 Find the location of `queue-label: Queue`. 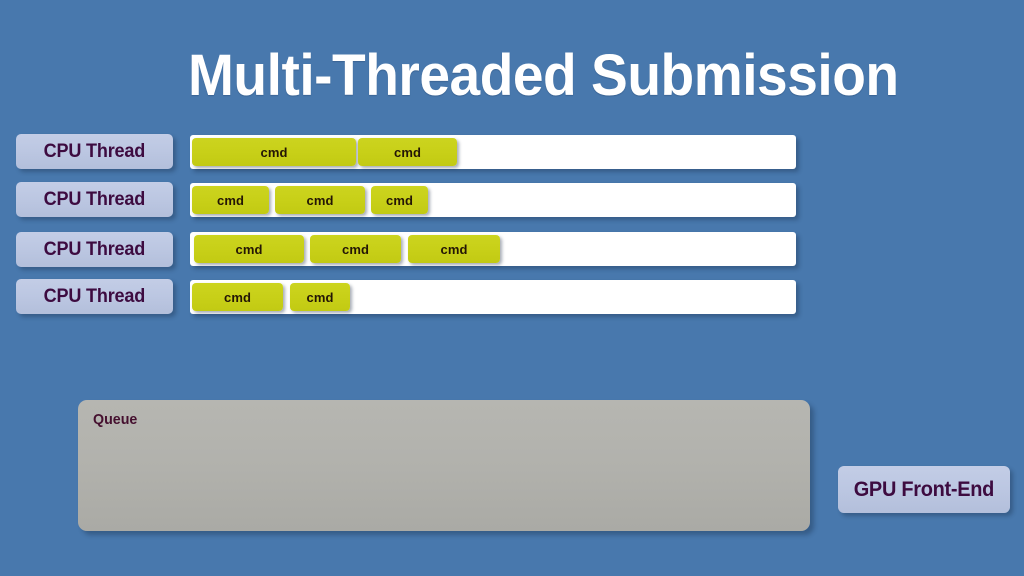

queue-label: Queue is located at coordinates (115, 419).